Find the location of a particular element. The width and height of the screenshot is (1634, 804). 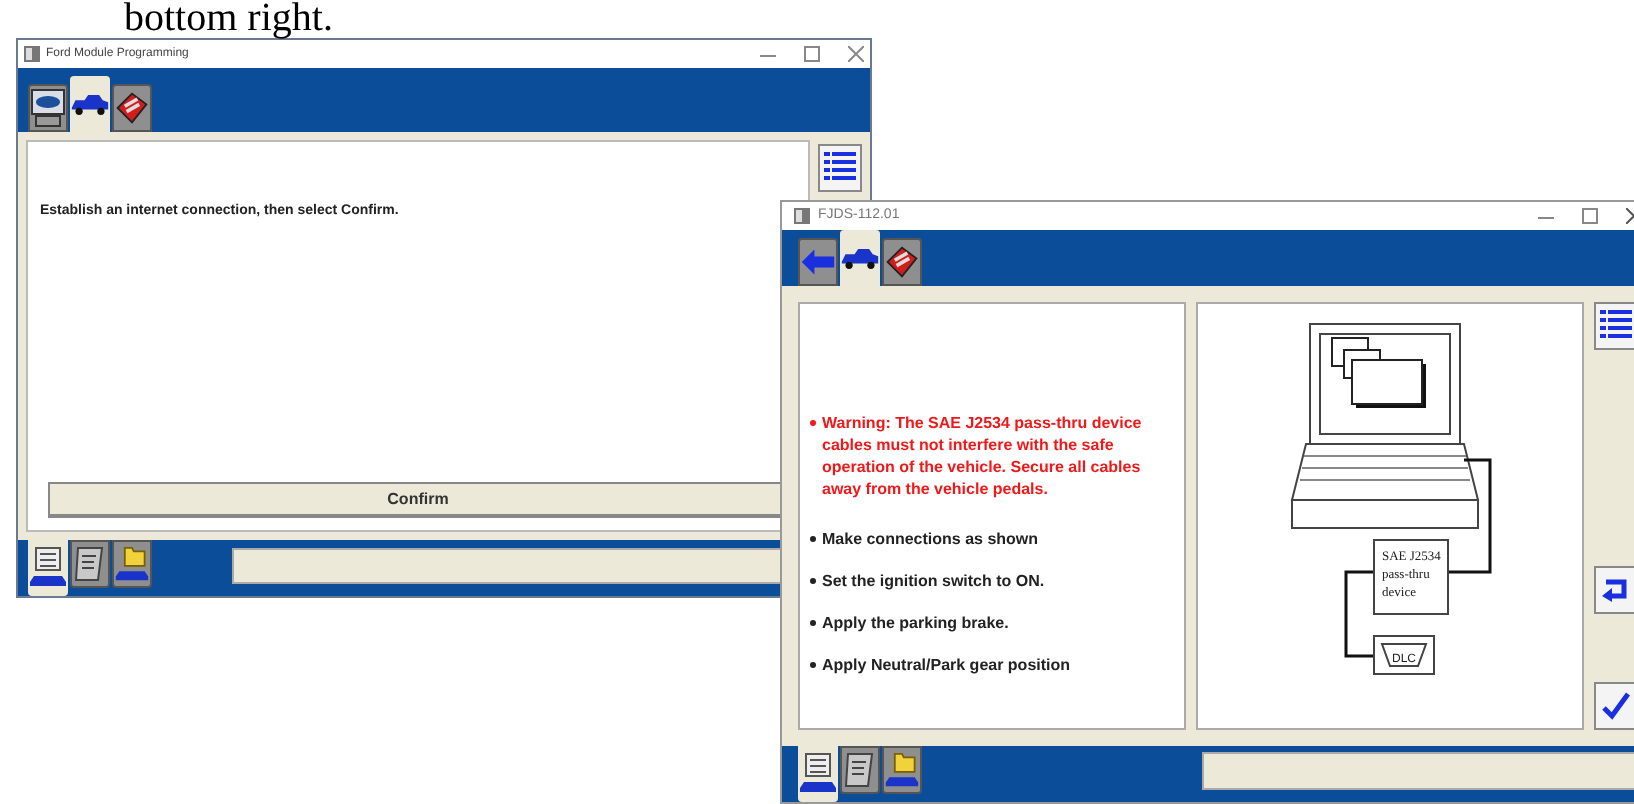

close-icon is located at coordinates (856, 54).